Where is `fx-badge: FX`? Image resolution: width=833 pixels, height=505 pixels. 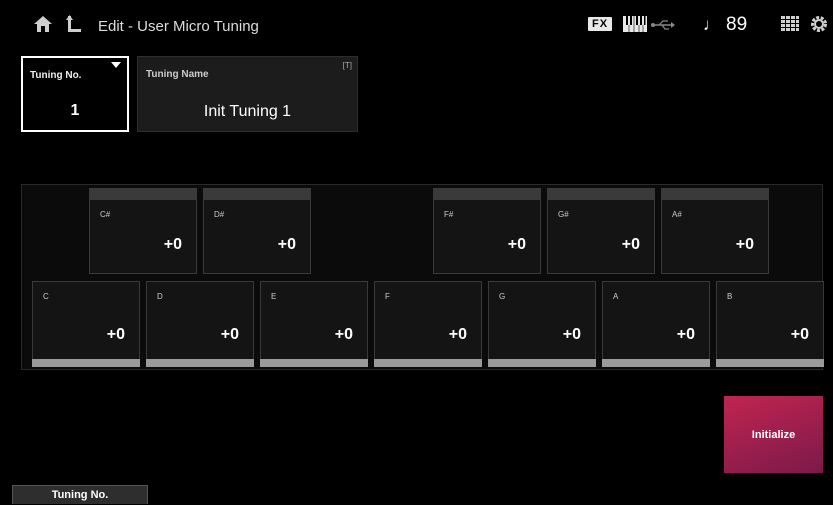
fx-badge: FX is located at coordinates (600, 24).